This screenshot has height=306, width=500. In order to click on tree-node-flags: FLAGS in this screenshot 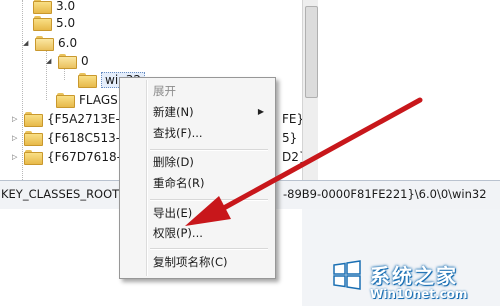, I will do `click(87, 100)`.